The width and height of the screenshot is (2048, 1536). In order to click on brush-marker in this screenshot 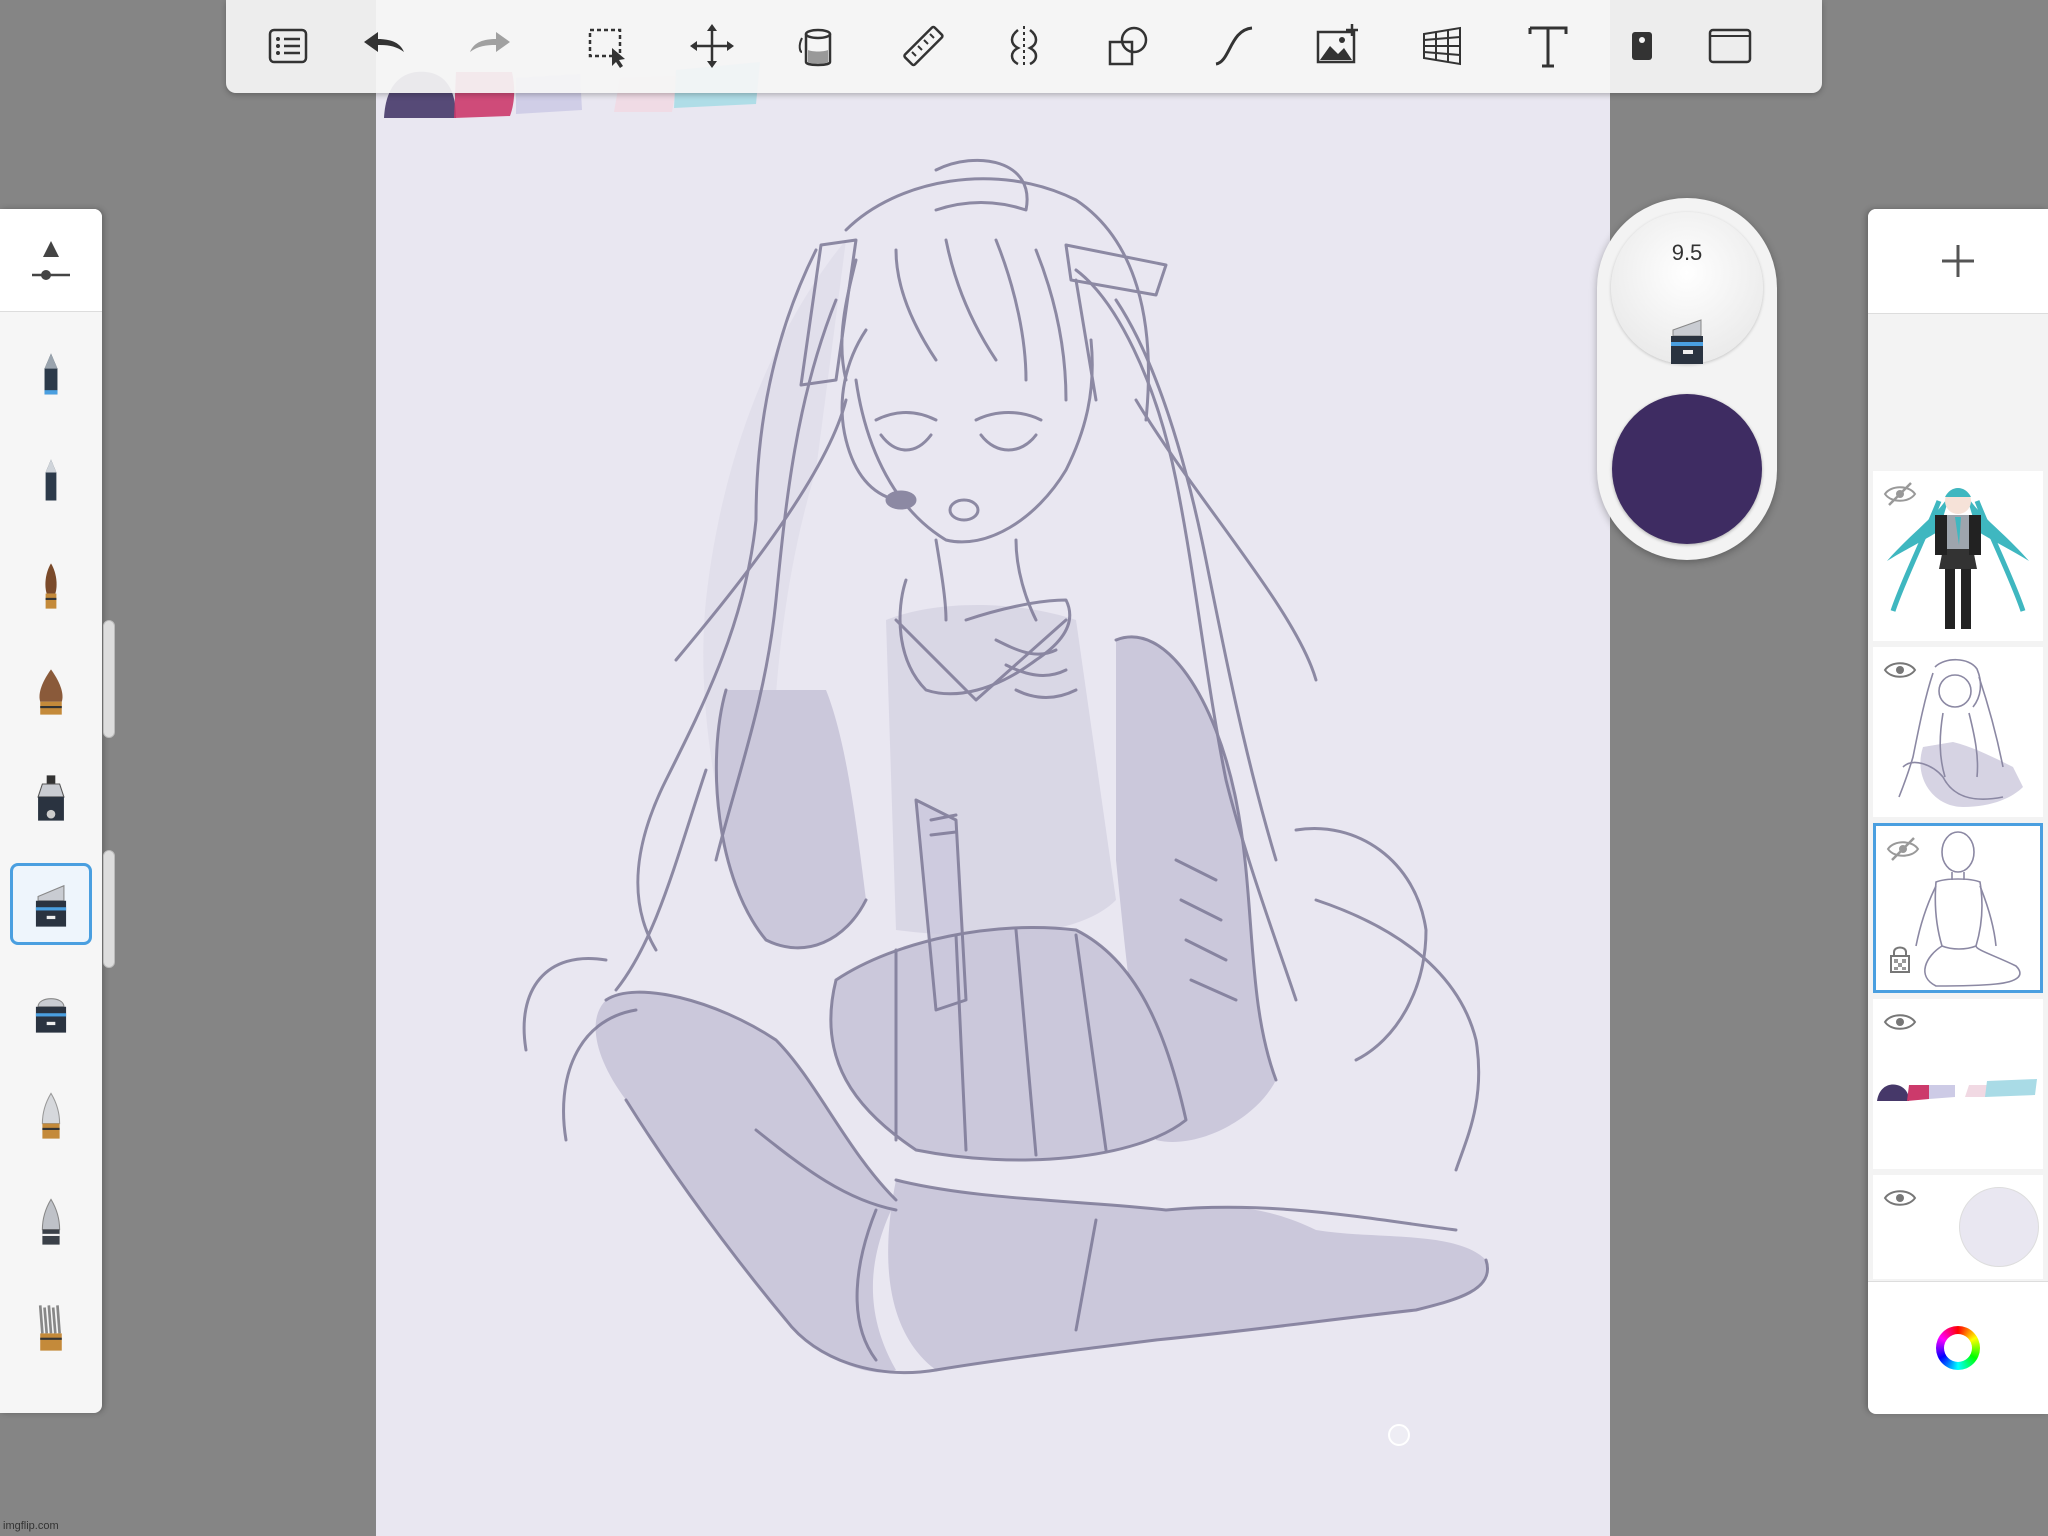, I will do `click(51, 904)`.